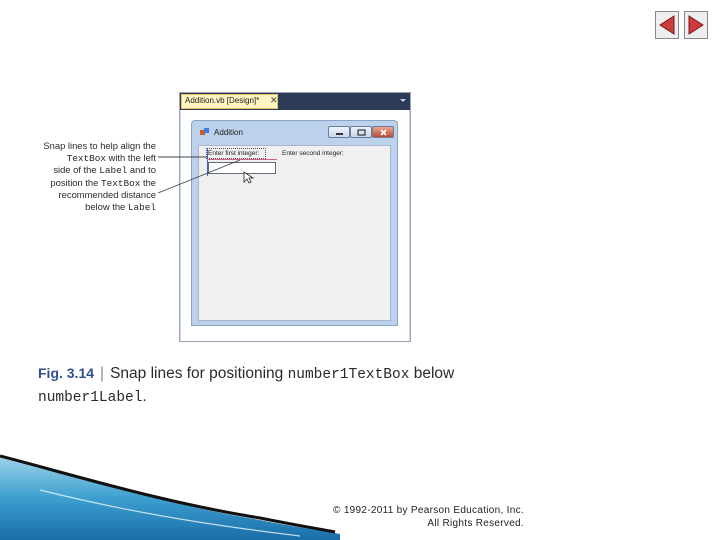 The height and width of the screenshot is (540, 720). I want to click on copyright-line: All Rights Reserved., so click(475, 523).